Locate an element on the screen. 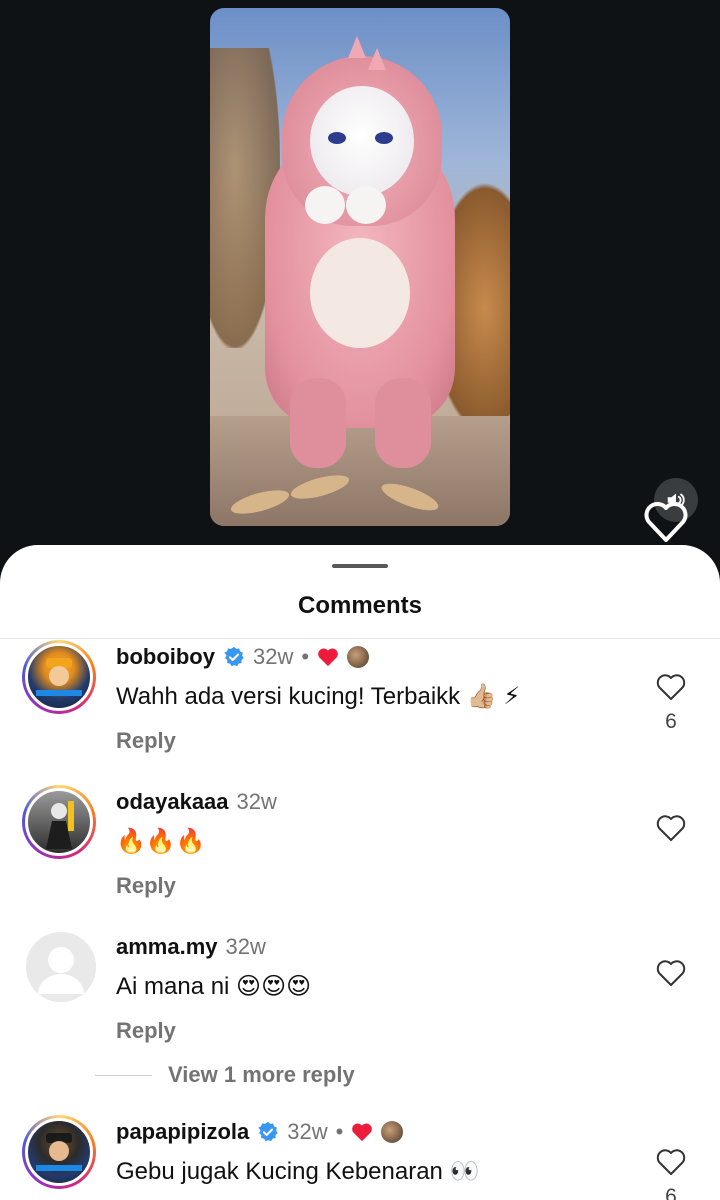 Image resolution: width=720 pixels, height=1200 pixels. username: amma.my is located at coordinates (167, 947).